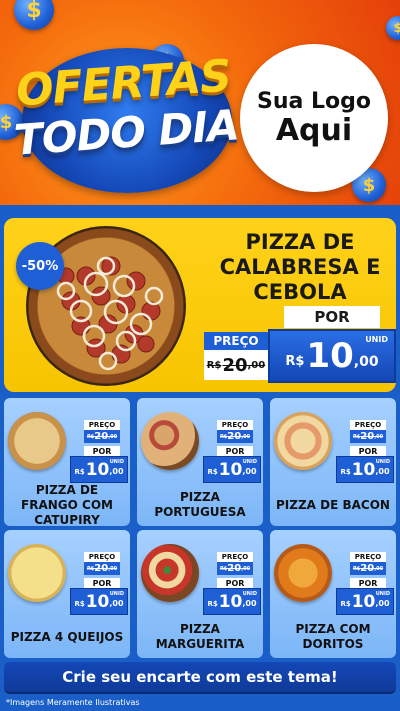 The image size is (400, 711). I want to click on featured-por-label: POR, so click(332, 317).